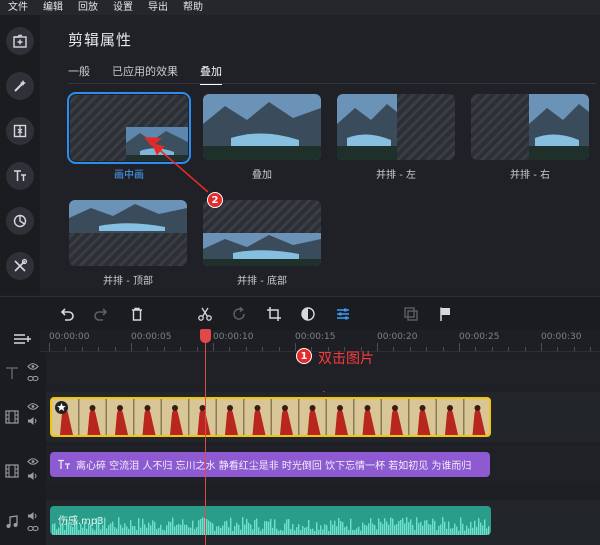 This screenshot has height=545, width=600. What do you see at coordinates (101, 314) in the screenshot?
I see `redo-button` at bounding box center [101, 314].